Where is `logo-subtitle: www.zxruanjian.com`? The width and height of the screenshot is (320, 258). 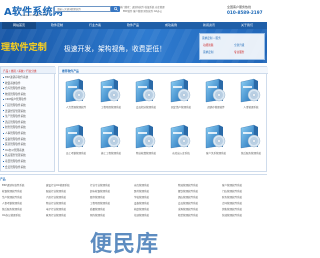 logo-subtitle: www.zxruanjian.com is located at coordinates (34, 15).